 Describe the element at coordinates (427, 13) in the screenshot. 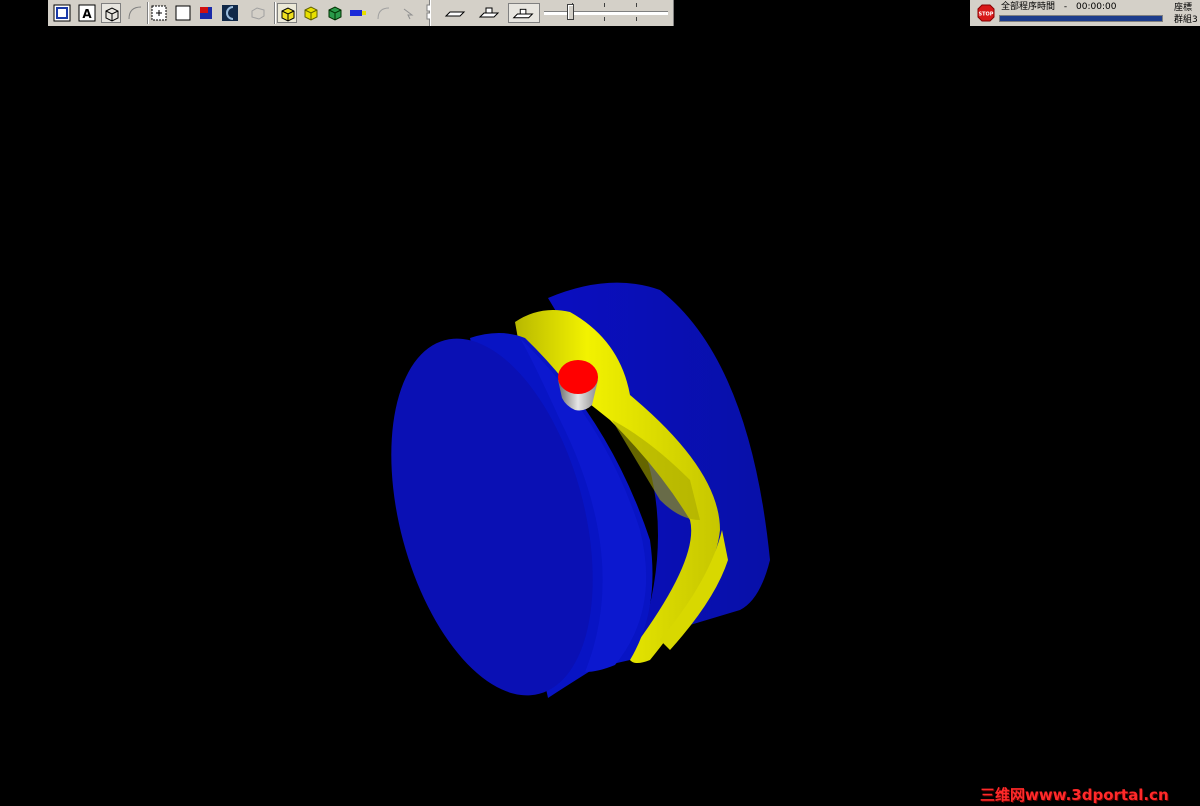

I see `toolbar-scroll-handle` at that location.